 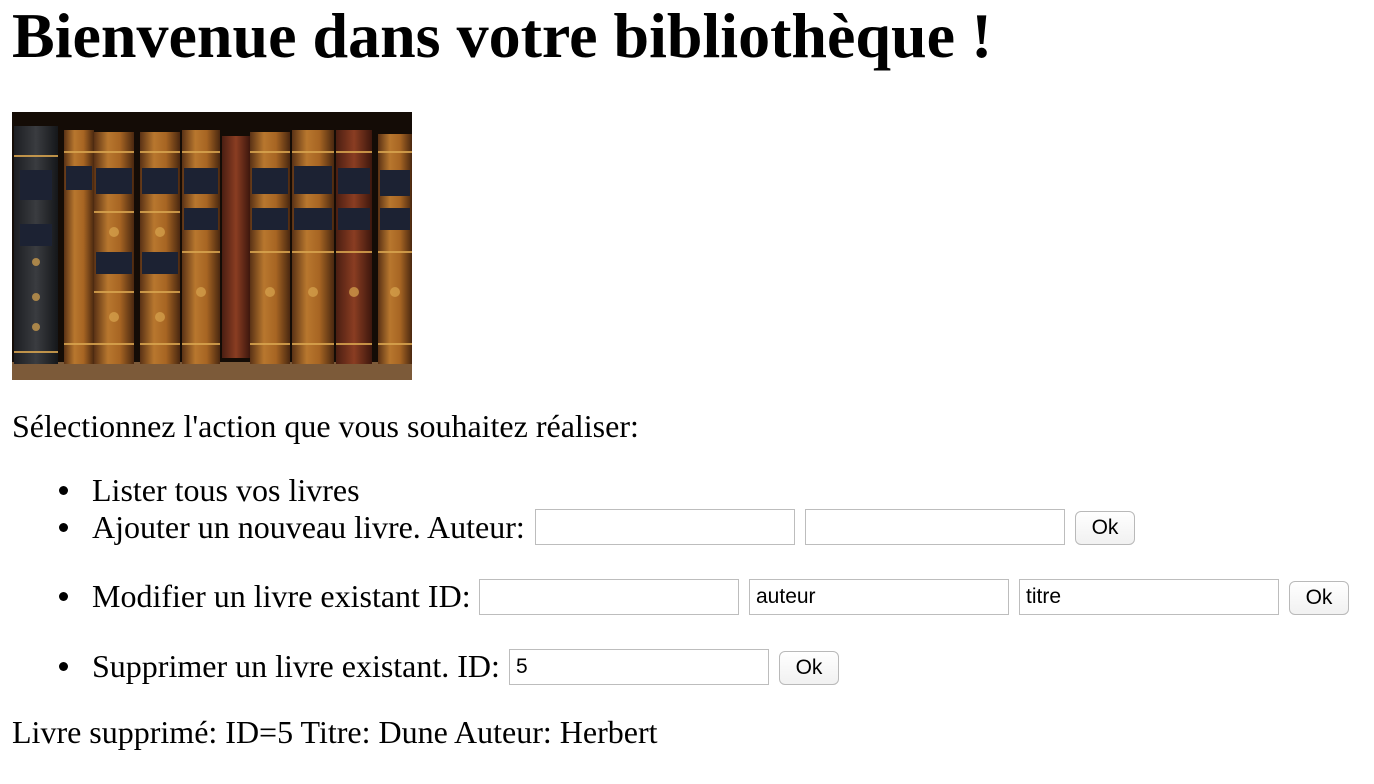 I want to click on page-title: Bienvenue dans votre bibliothèque !, so click(x=502, y=35).